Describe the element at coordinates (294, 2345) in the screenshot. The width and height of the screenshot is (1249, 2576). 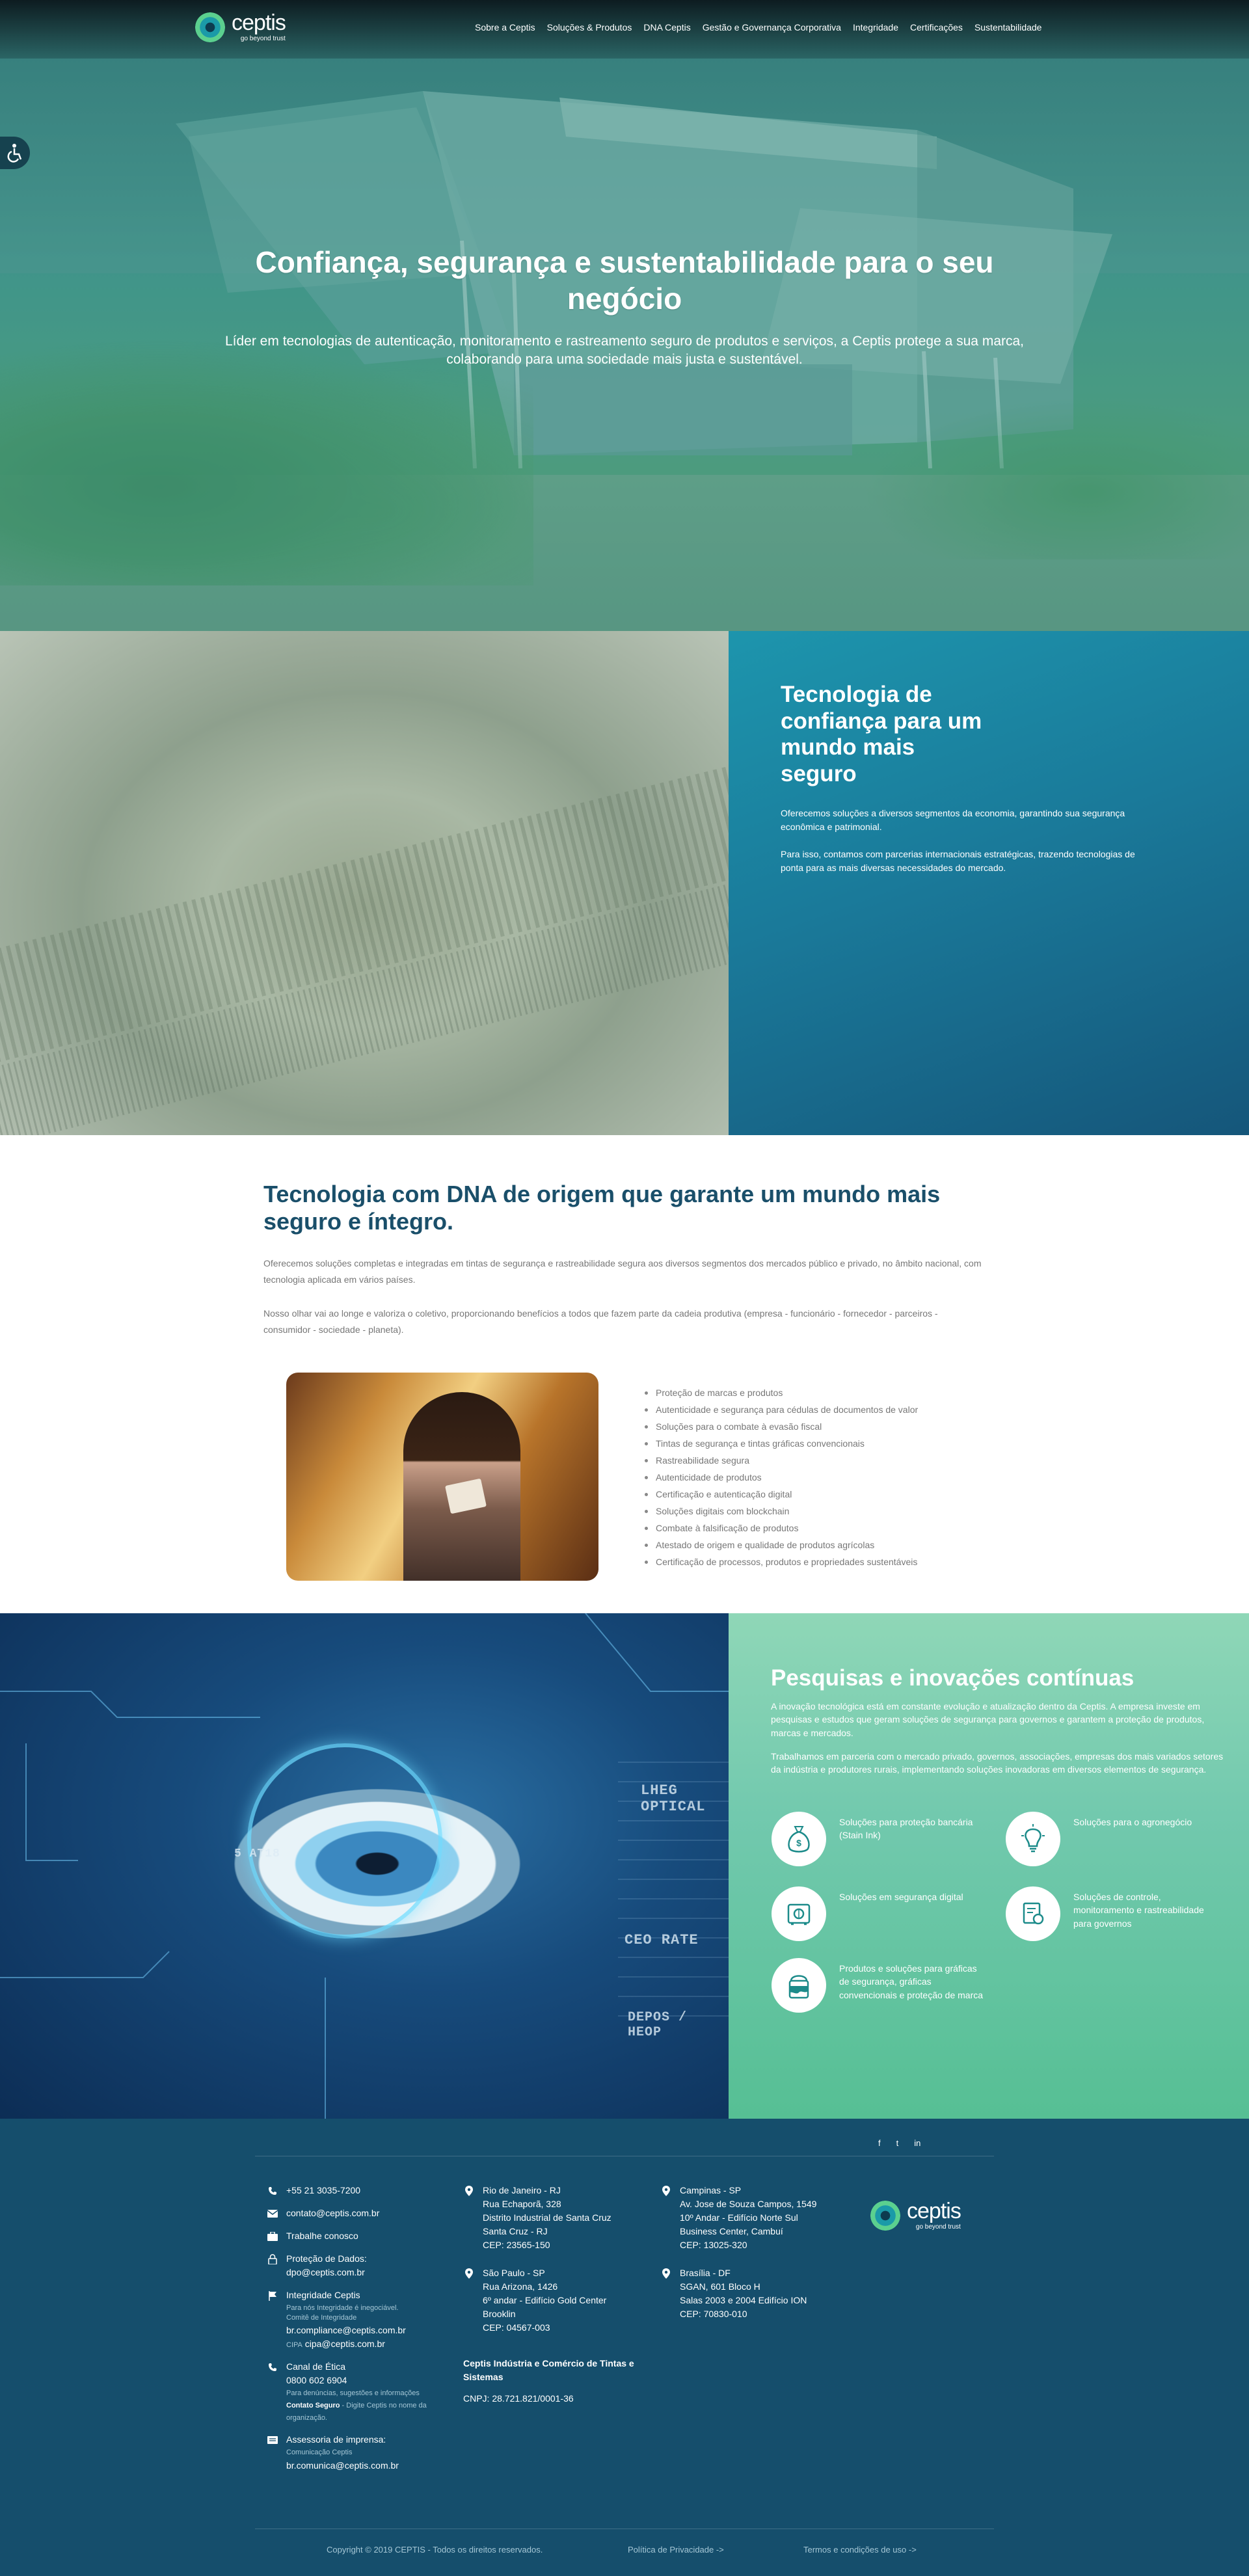
I see `footer-cipa-label: CIPA` at that location.